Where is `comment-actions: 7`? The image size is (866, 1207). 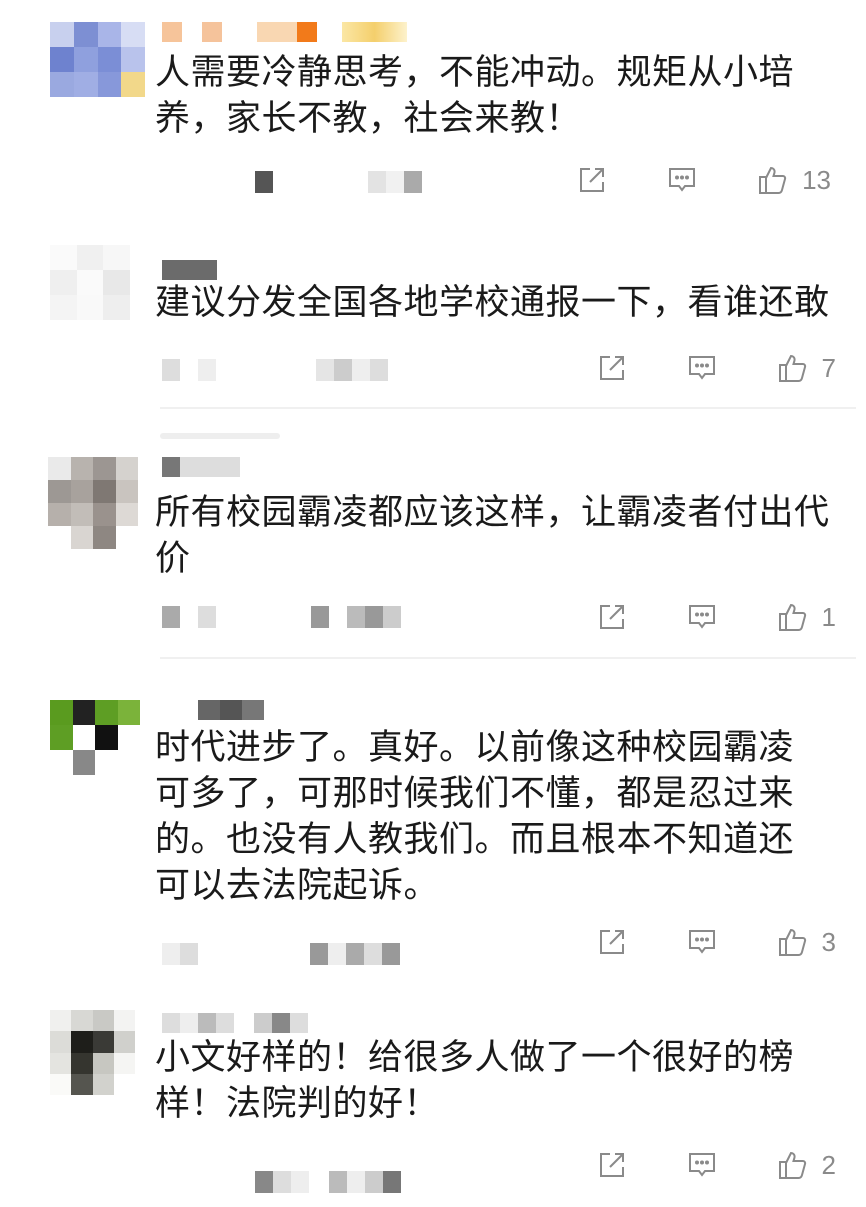
comment-actions: 7 is located at coordinates (689, 368).